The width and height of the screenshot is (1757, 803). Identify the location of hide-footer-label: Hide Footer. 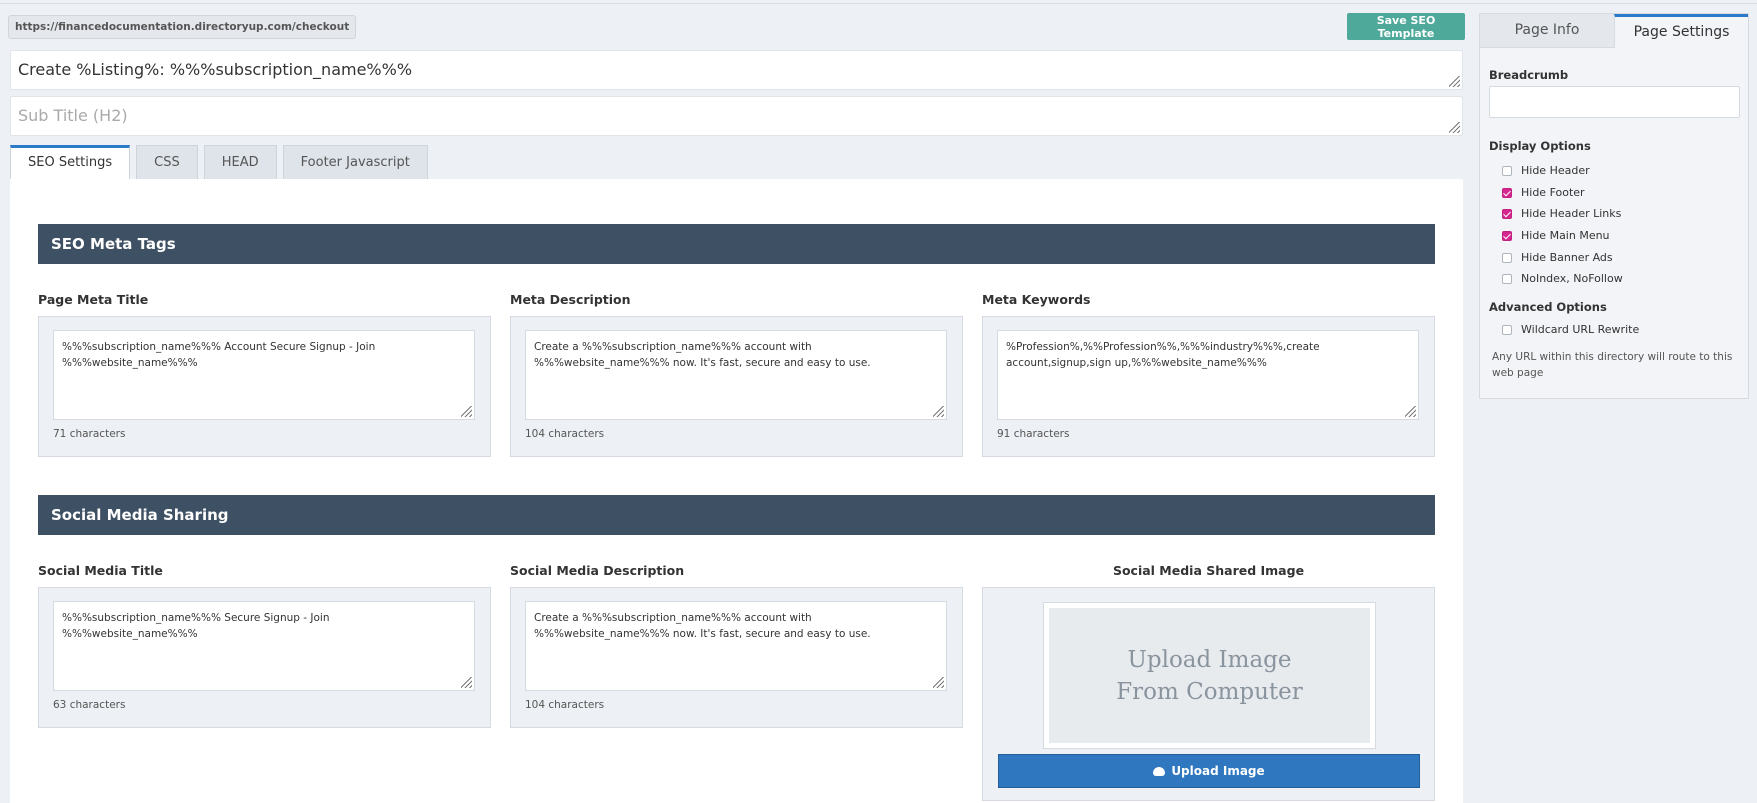
(1553, 192).